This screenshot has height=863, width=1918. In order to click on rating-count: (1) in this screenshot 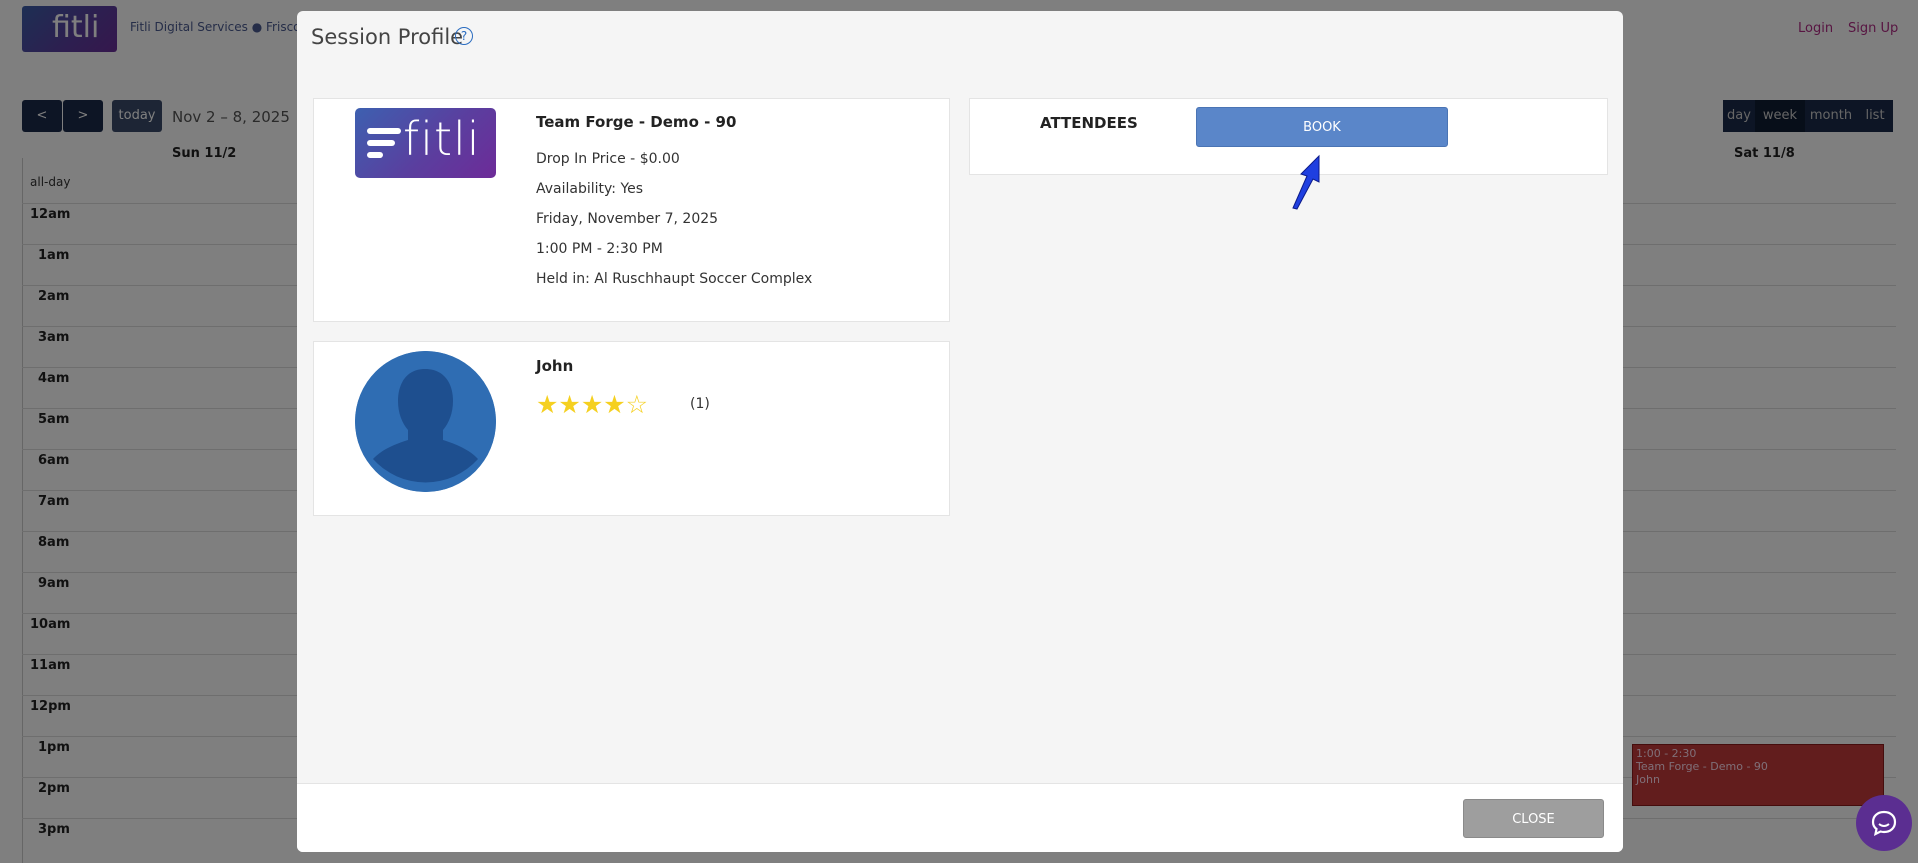, I will do `click(700, 404)`.